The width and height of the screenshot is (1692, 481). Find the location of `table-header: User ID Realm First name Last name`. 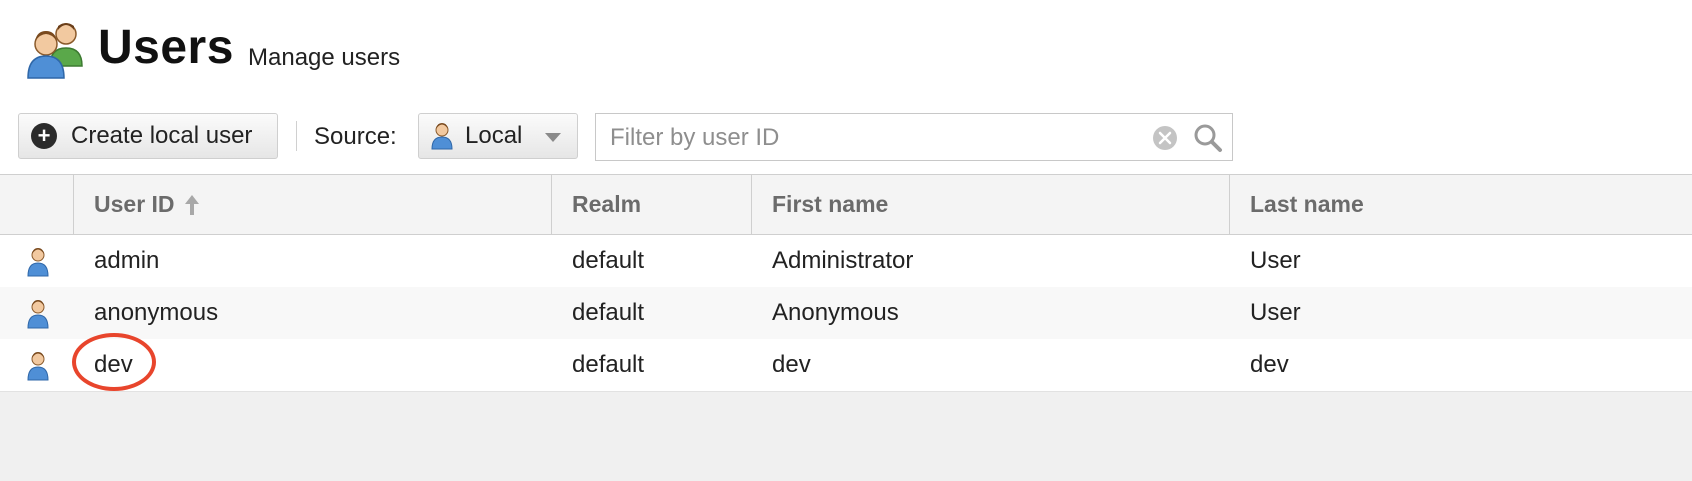

table-header: User ID Realm First name Last name is located at coordinates (846, 205).